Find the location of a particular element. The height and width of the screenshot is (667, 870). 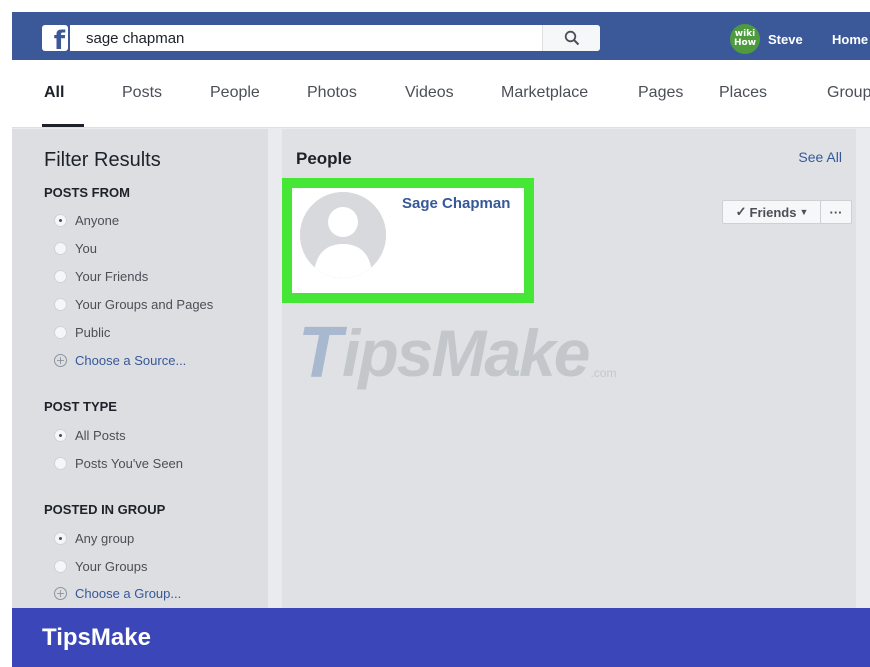

person-result: Sage Chapman is located at coordinates (408, 240).